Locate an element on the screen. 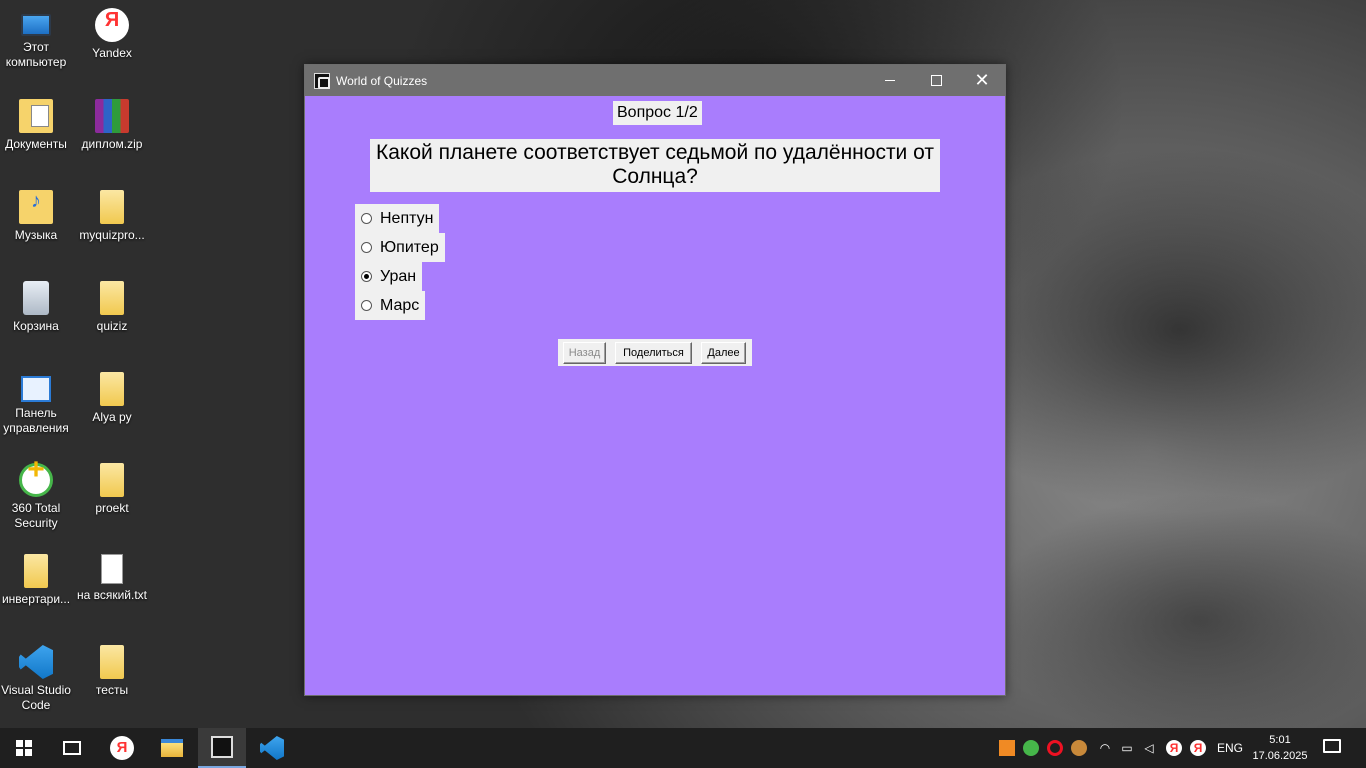  desktop-icon-label: на всякий.txt is located at coordinates (112, 595).